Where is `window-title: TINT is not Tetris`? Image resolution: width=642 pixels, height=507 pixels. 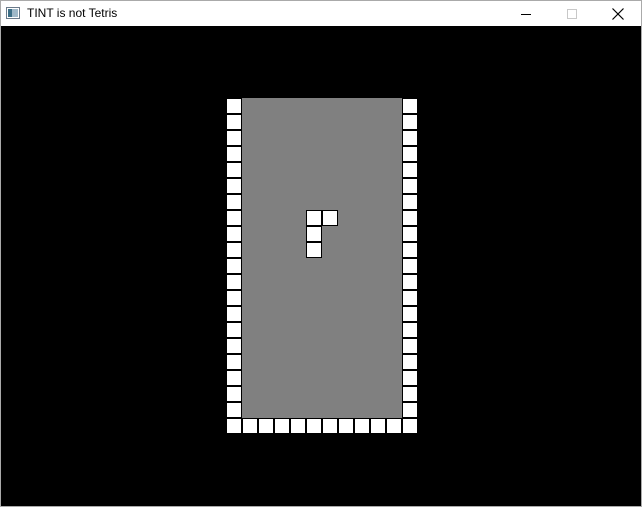 window-title: TINT is not Tetris is located at coordinates (72, 13).